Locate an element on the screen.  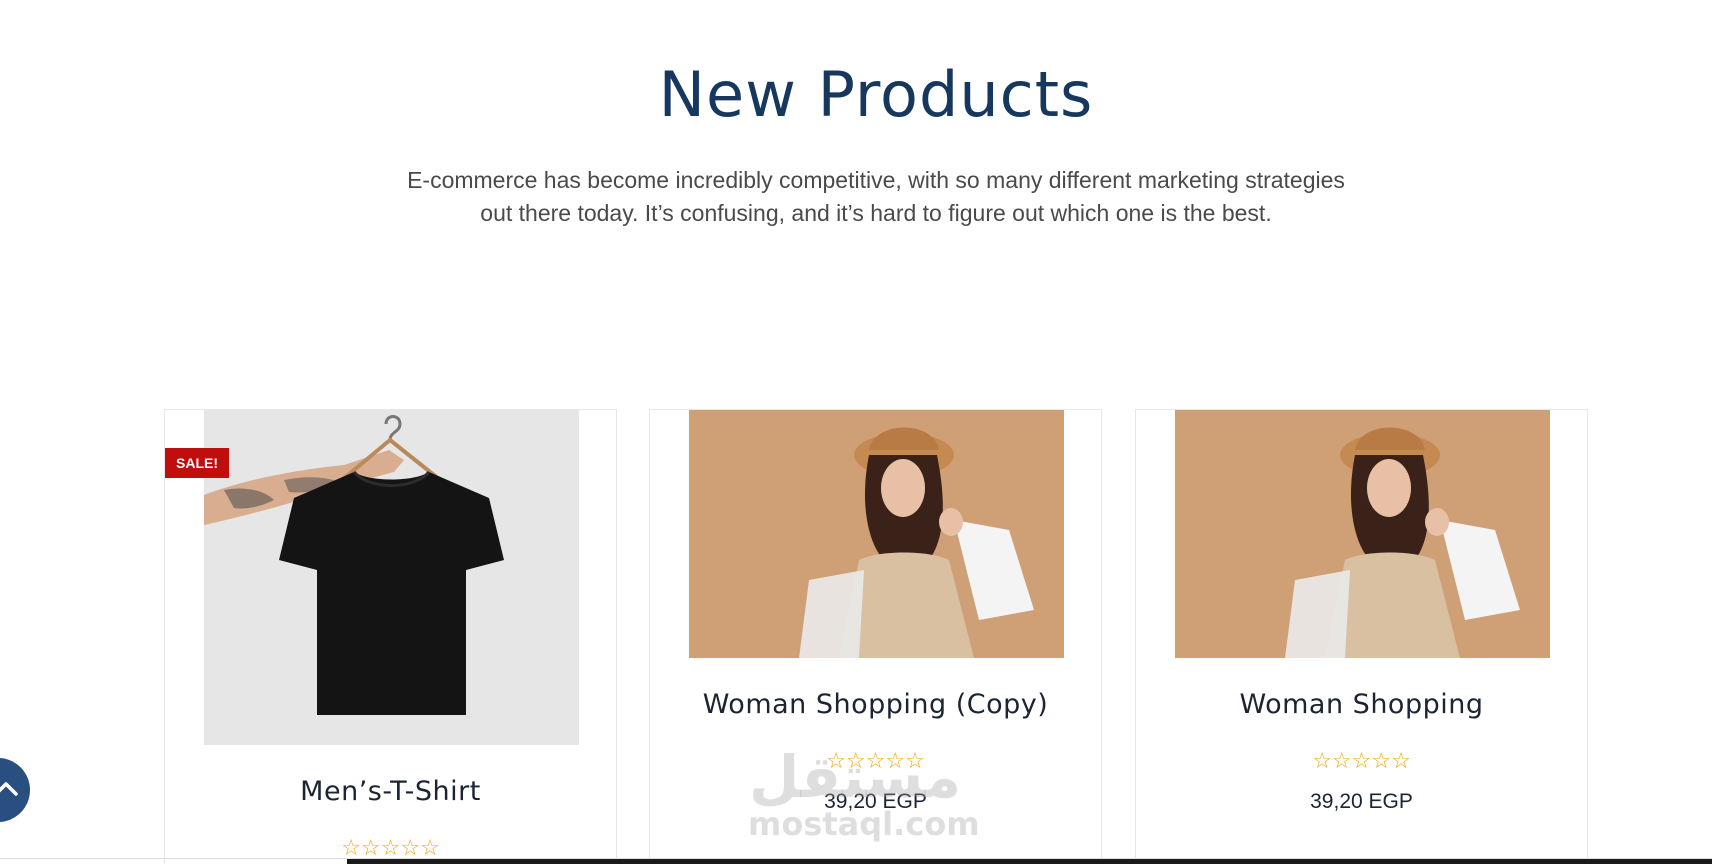
back-to-top-button is located at coordinates (15, 790).